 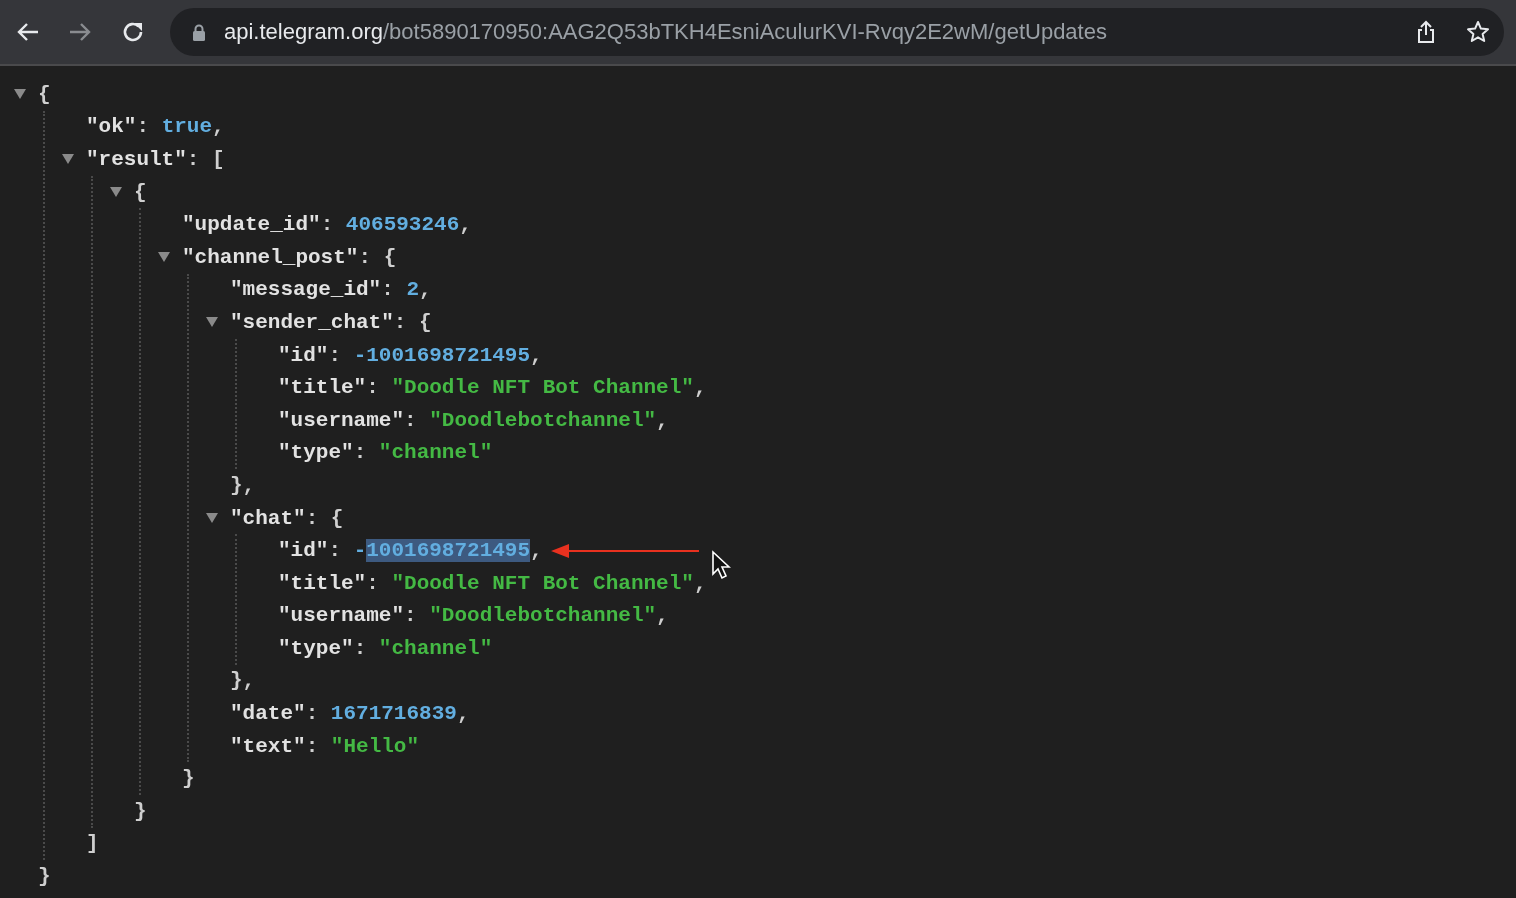 I want to click on back-arrow-icon, so click(x=28, y=32).